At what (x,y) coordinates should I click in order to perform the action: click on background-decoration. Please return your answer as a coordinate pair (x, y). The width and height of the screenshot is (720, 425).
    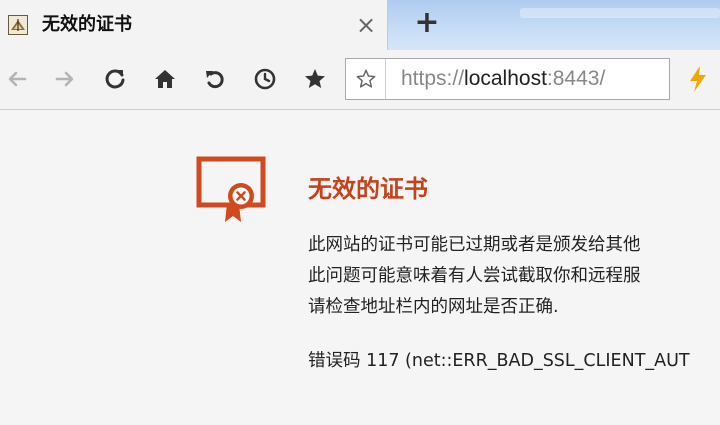
    Looking at the image, I should click on (620, 13).